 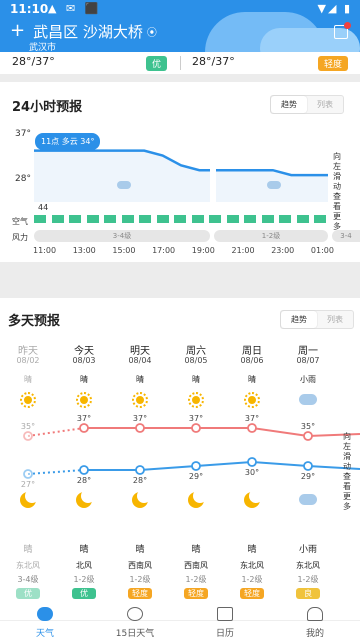 What do you see at coordinates (335, 319) in the screenshot?
I see `multiday-toggle-list: 列表` at bounding box center [335, 319].